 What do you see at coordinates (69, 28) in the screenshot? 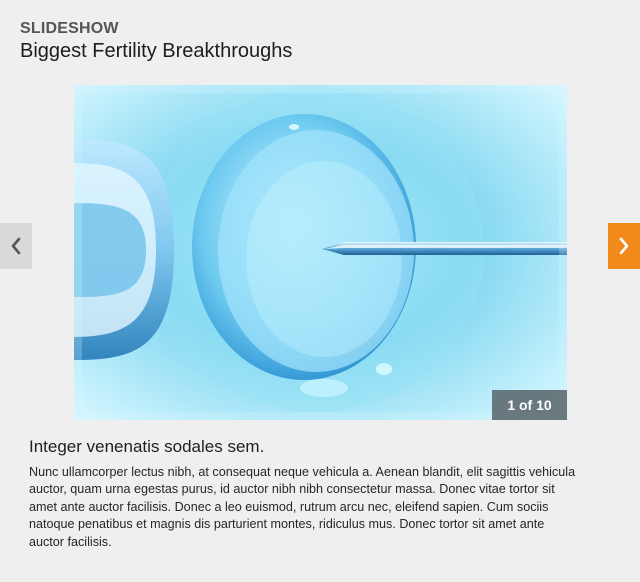
I see `section-eyebrow: SLIDESHOW` at bounding box center [69, 28].